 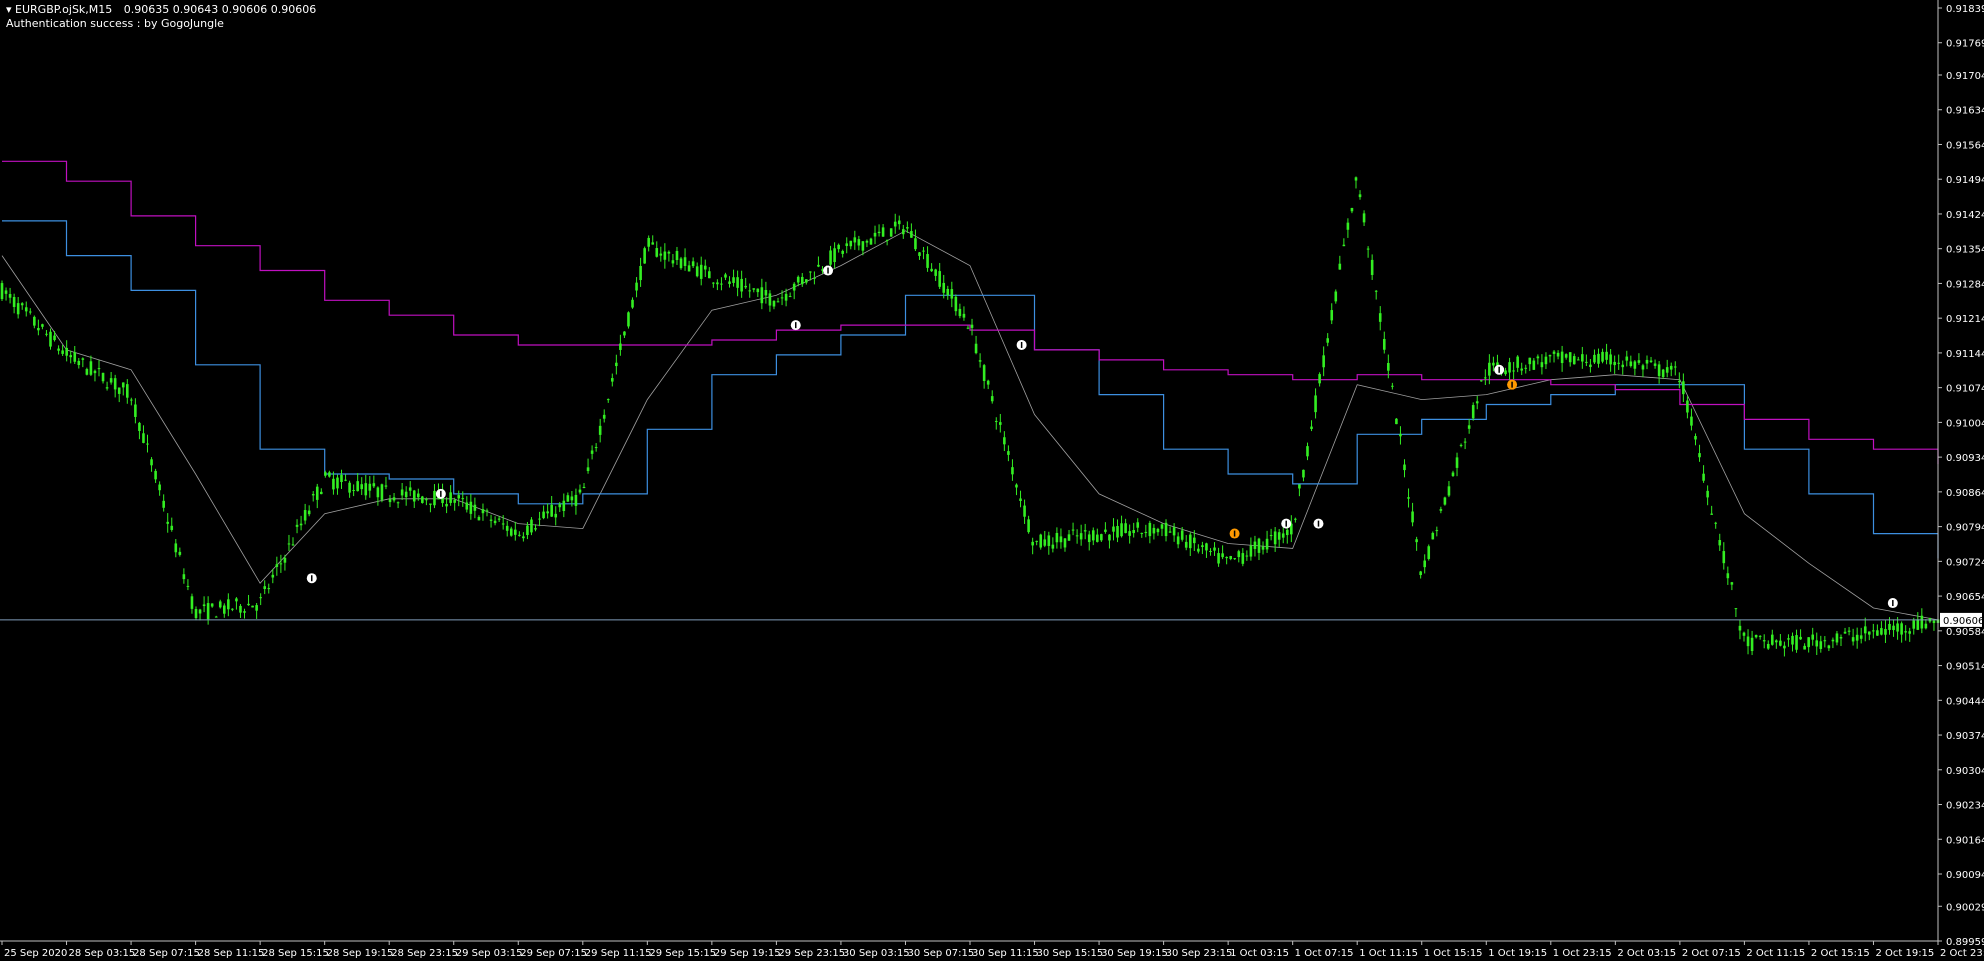 What do you see at coordinates (1965, 284) in the screenshot?
I see `y-tick-label: 0.91284` at bounding box center [1965, 284].